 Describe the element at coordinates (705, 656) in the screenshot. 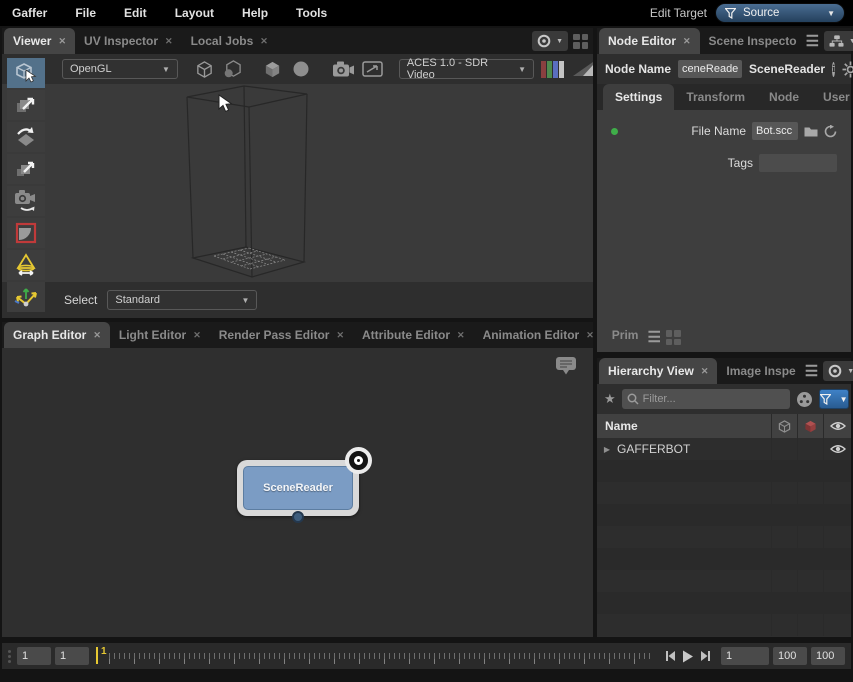

I see `skip-to-end-icon` at that location.